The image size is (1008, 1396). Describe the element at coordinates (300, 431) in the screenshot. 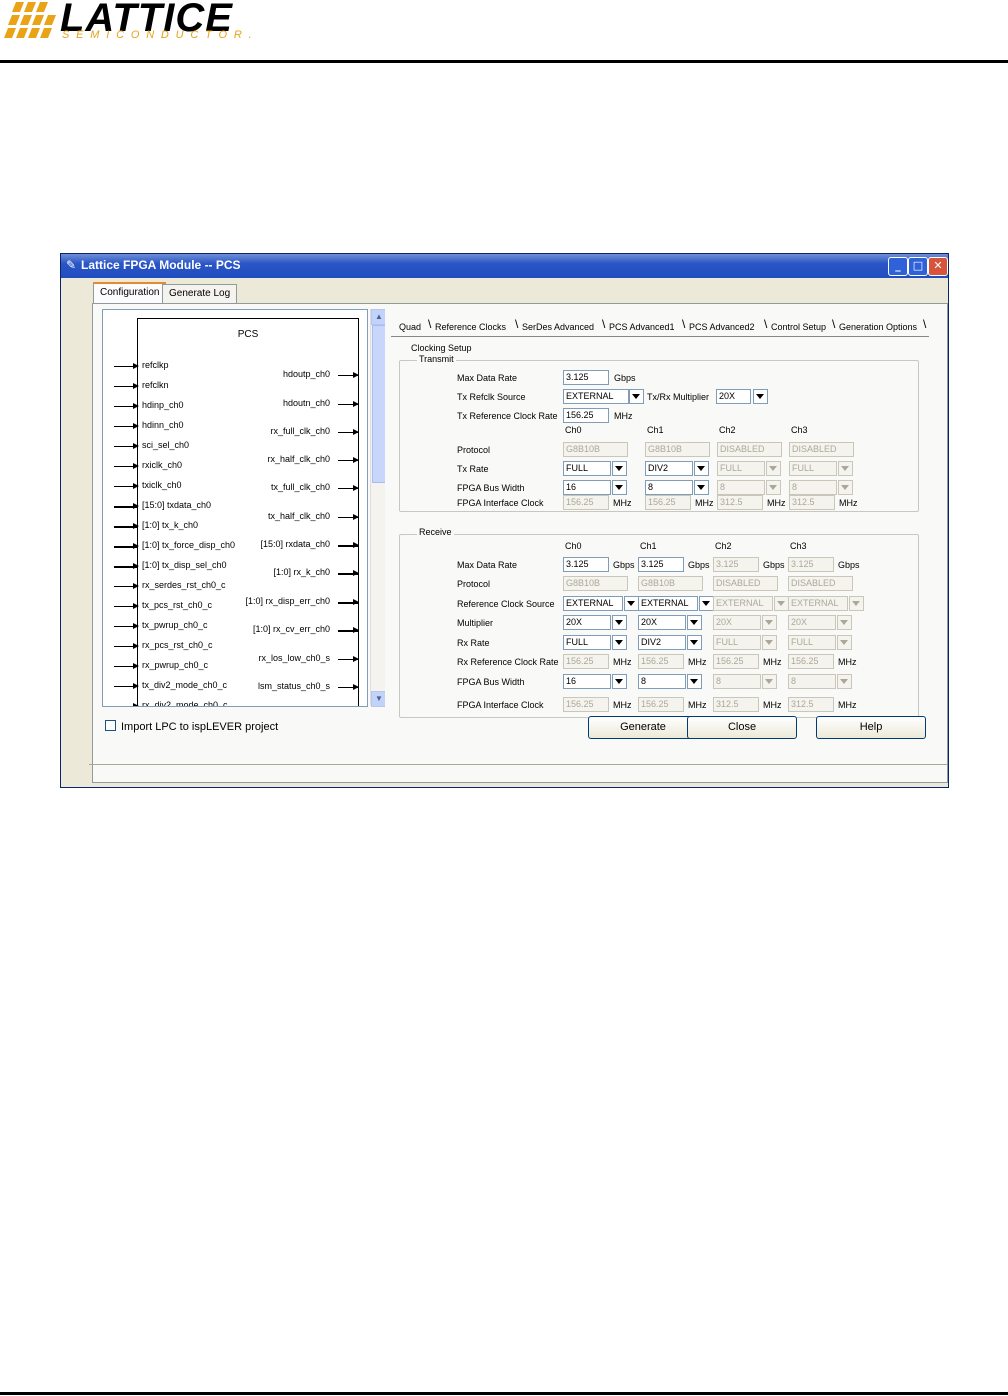

I see `diagram-output-pin: rx_full_clk_ch0` at that location.